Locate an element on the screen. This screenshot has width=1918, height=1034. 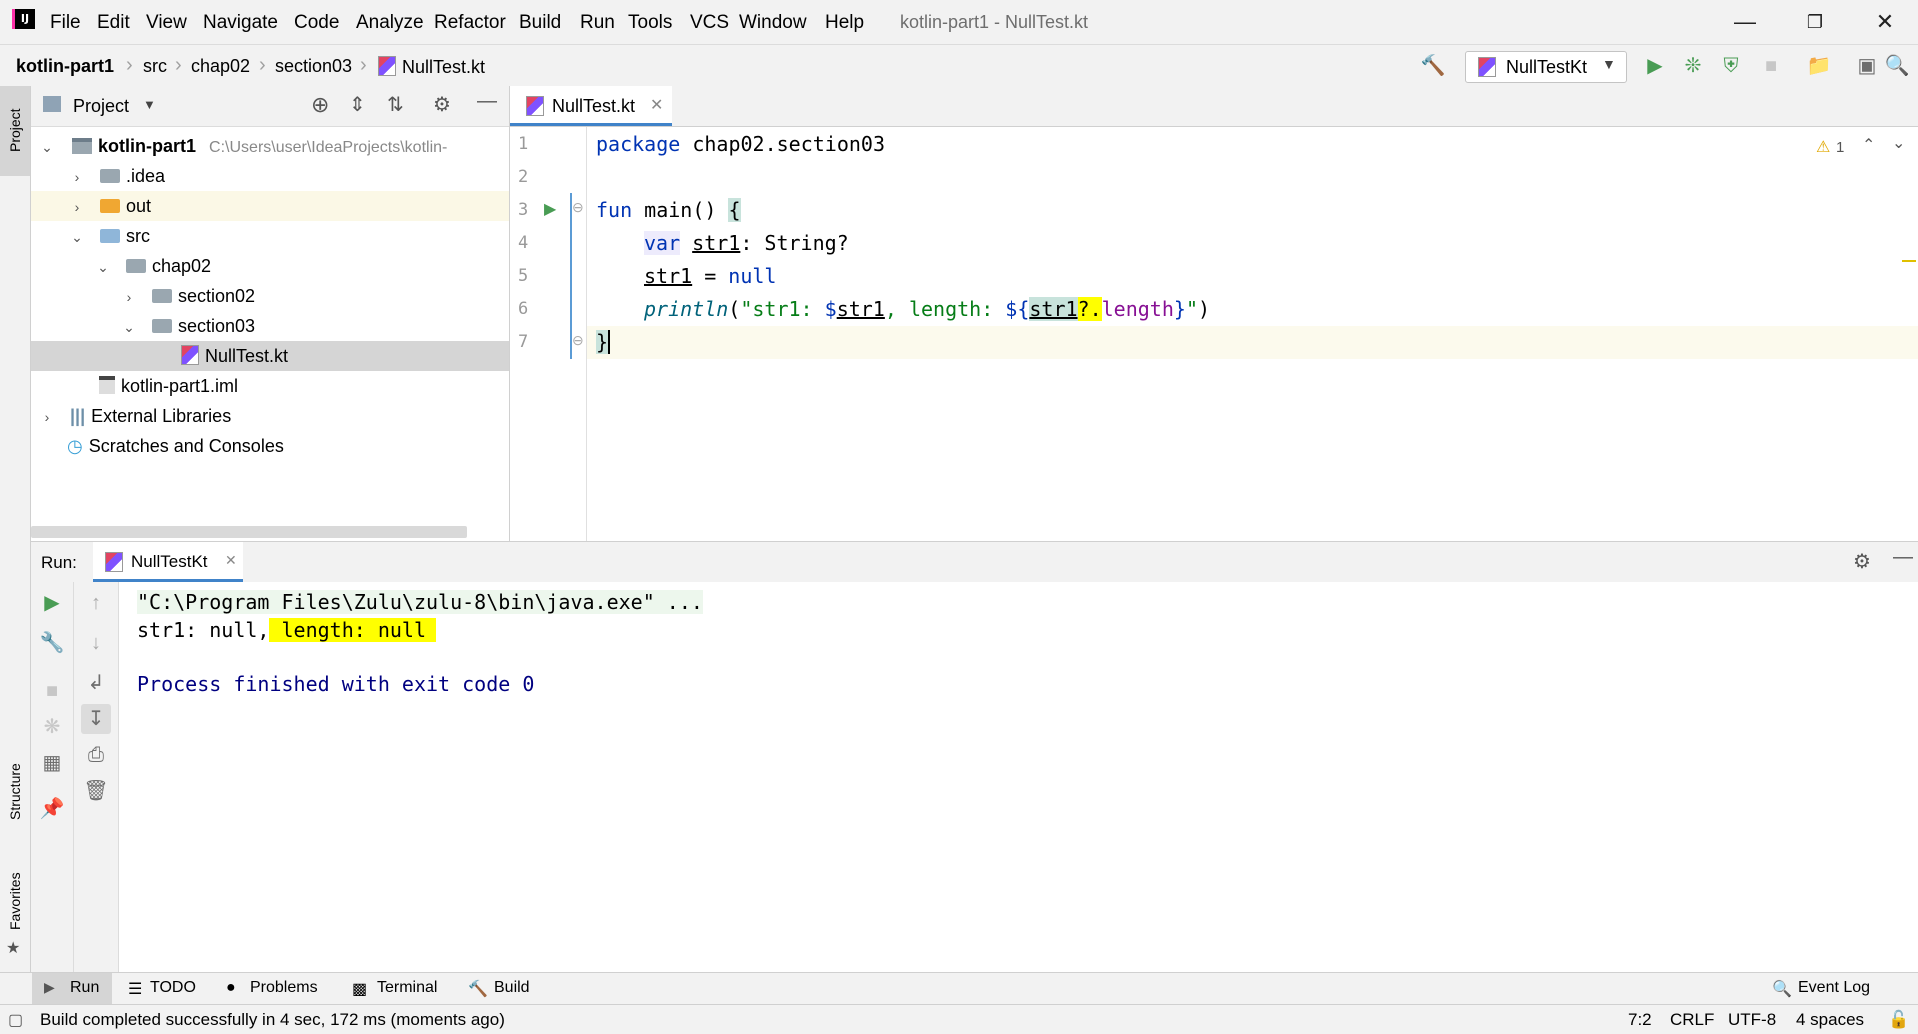
menu-refactor: Refactor is located at coordinates (470, 23).